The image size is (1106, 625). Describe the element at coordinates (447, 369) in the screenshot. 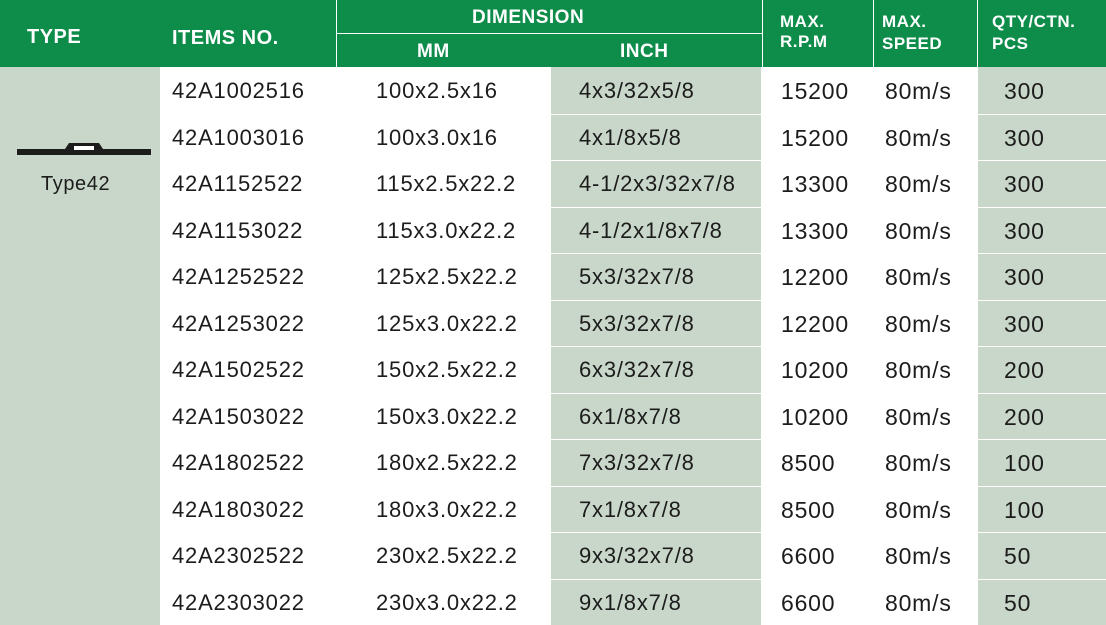

I see `dimension-mm: 150x2.5x22.2` at that location.